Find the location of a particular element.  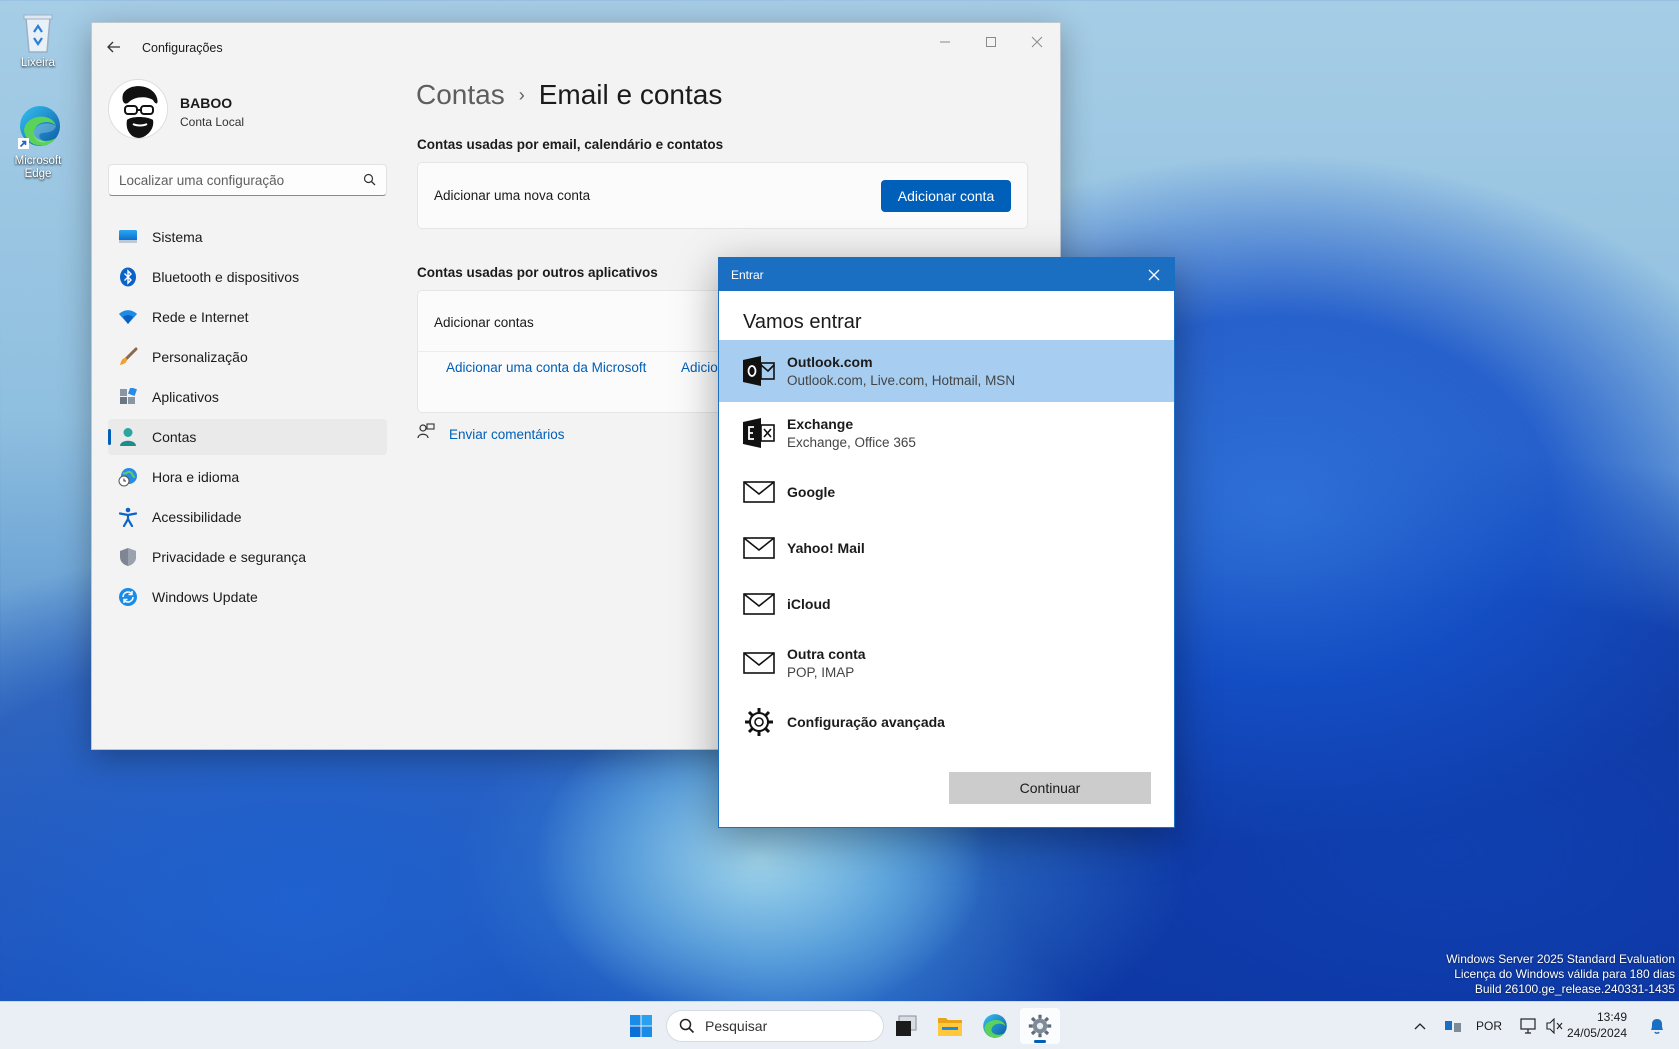

sidebar-item-label: Rede e Internet is located at coordinates (200, 317).